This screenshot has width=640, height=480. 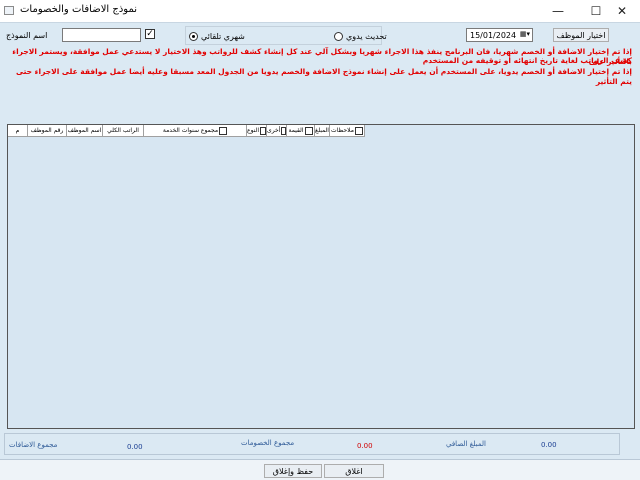 What do you see at coordinates (9, 10) in the screenshot?
I see `app-icon` at bounding box center [9, 10].